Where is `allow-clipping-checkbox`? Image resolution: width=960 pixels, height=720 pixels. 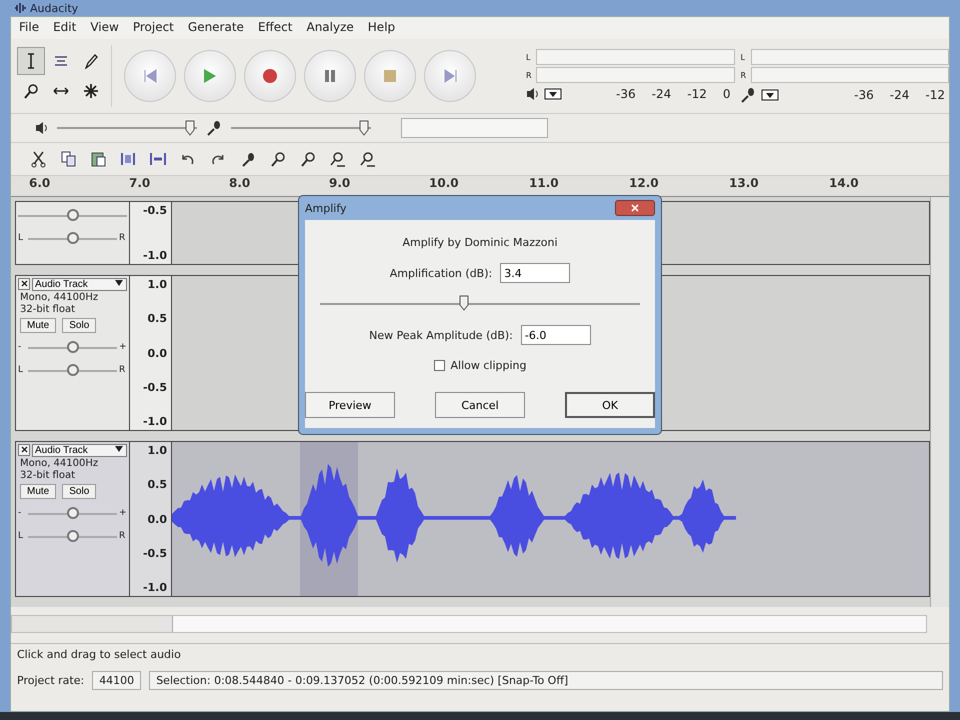 allow-clipping-checkbox is located at coordinates (439, 365).